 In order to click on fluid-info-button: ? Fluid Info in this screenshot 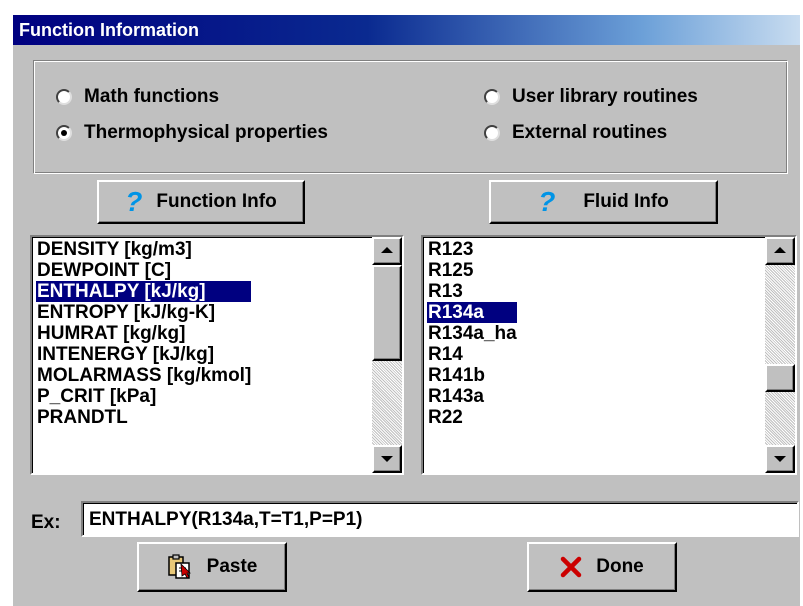, I will do `click(603, 202)`.